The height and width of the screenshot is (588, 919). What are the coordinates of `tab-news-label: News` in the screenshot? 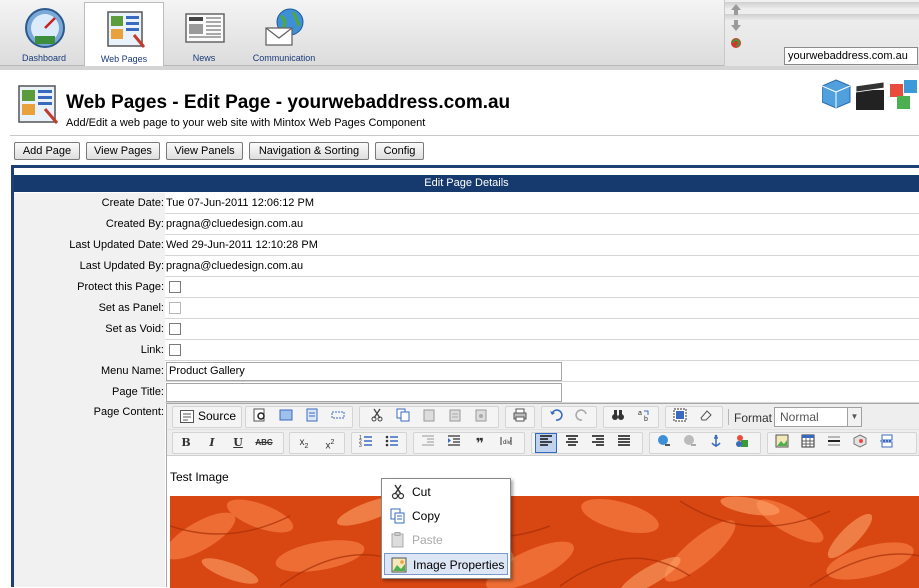 It's located at (204, 58).